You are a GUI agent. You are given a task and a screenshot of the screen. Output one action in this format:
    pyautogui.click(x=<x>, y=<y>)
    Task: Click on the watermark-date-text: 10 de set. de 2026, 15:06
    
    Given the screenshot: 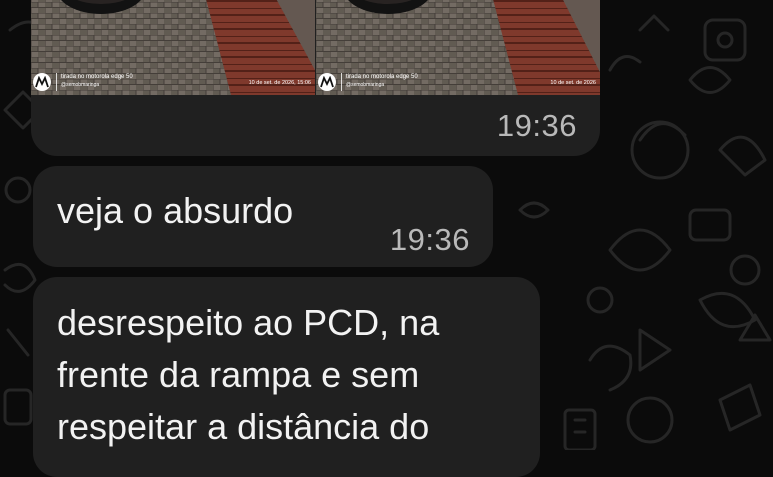 What is the action you would take?
    pyautogui.click(x=279, y=83)
    